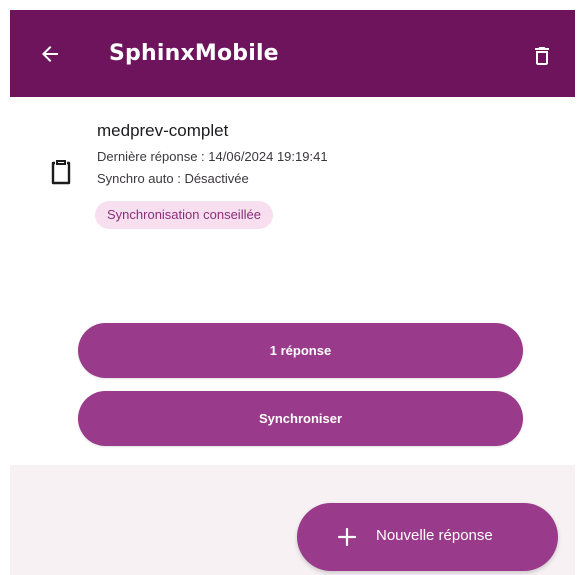  I want to click on back-button, so click(50, 54).